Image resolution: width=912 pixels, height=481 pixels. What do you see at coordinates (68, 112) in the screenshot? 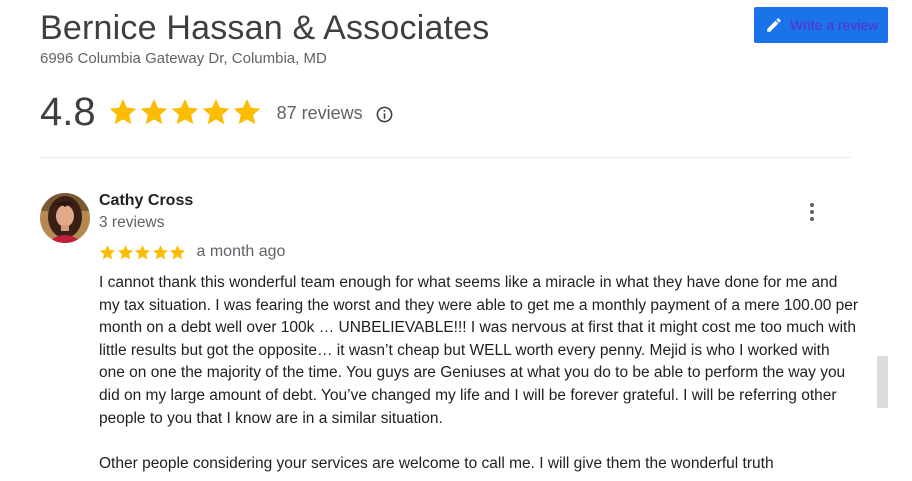
I see `average-rating: 4.8` at bounding box center [68, 112].